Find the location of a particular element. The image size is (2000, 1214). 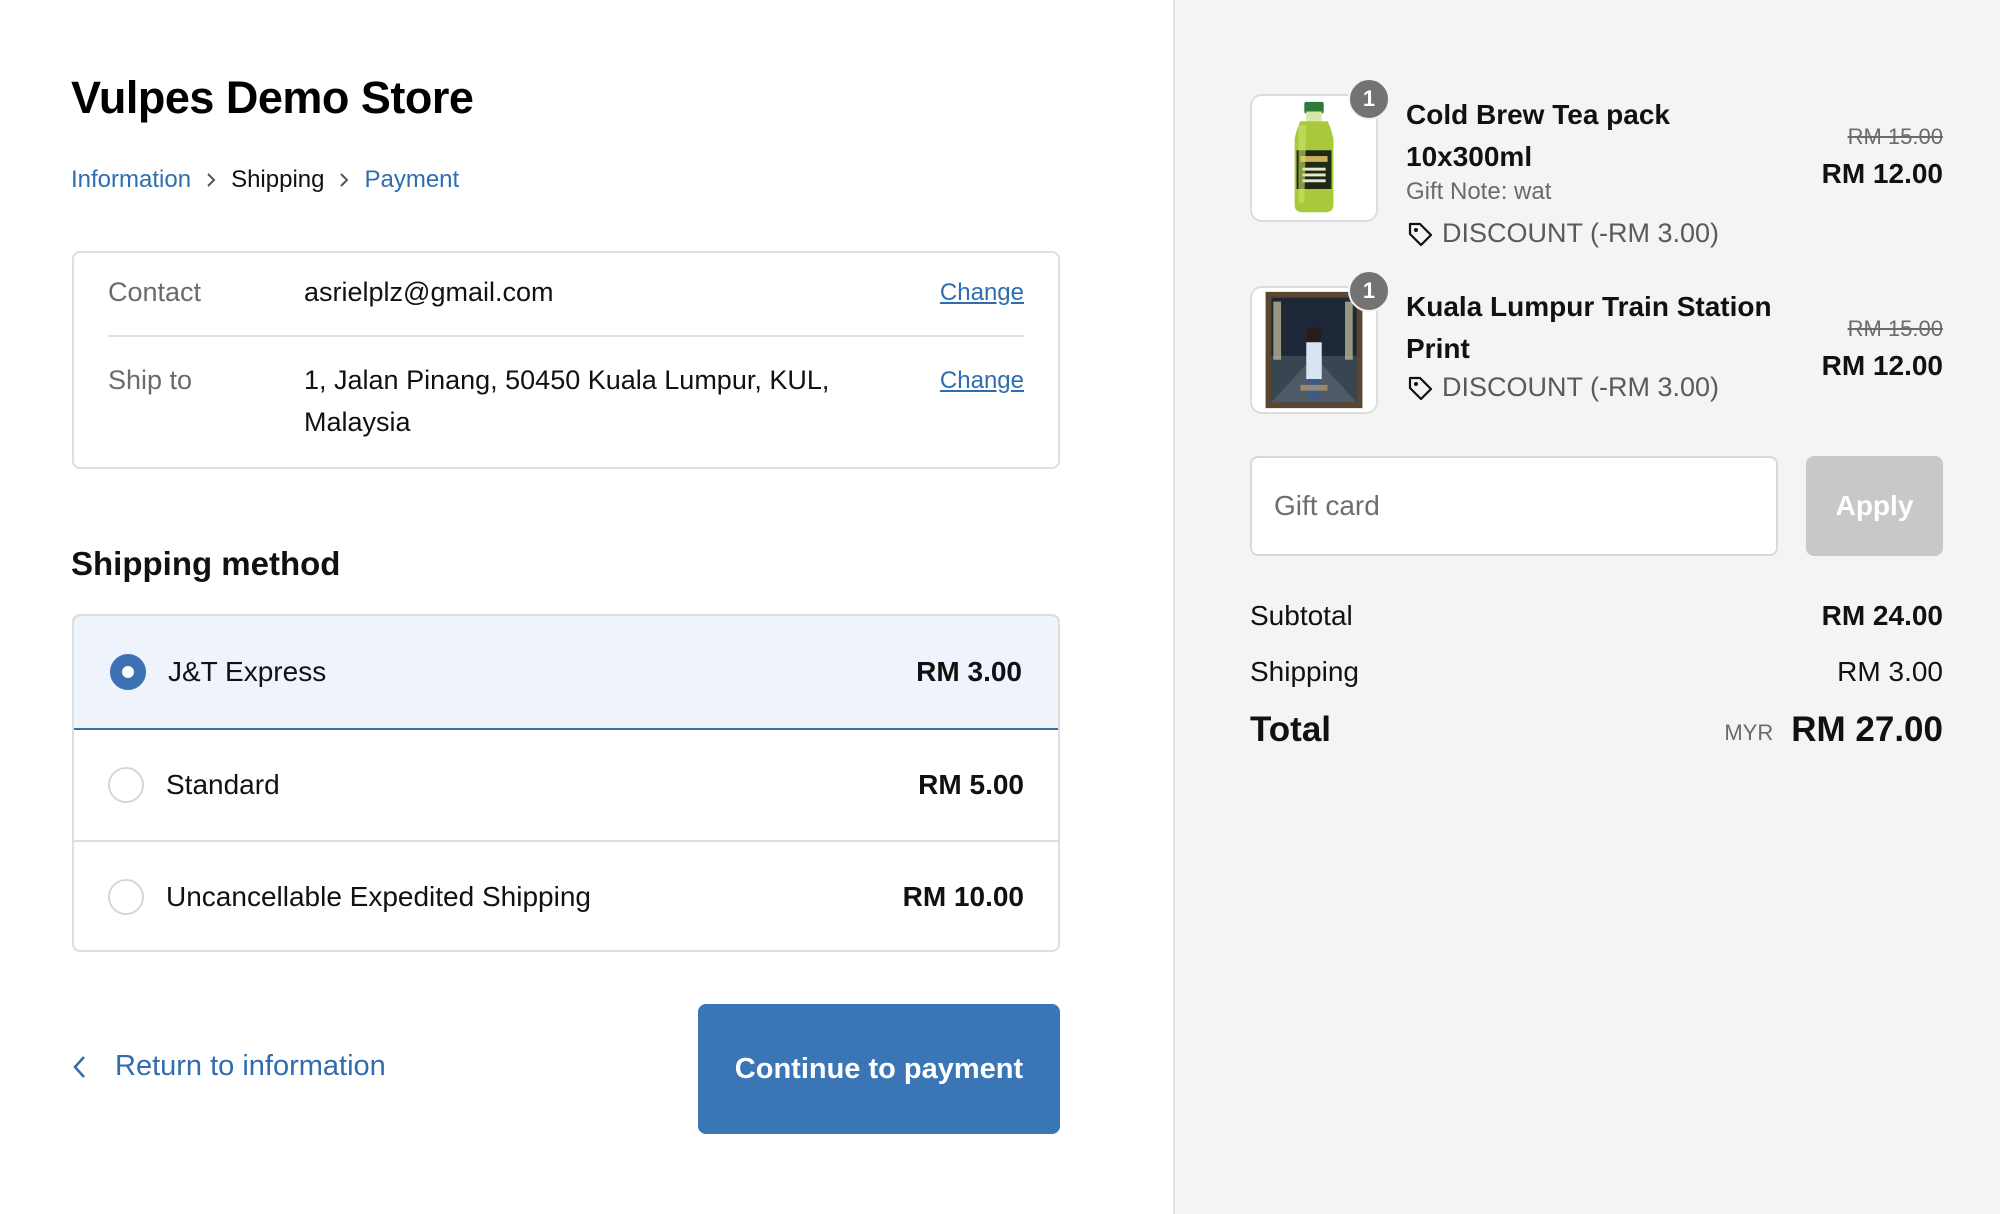

chevron-left-icon is located at coordinates (79, 1066).